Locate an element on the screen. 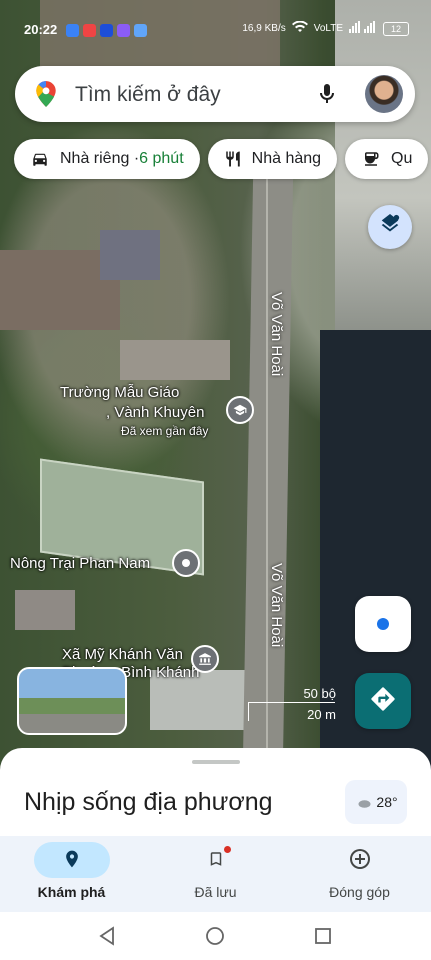 This screenshot has height=960, width=431. nav-saved: Đã lưu is located at coordinates (215, 874).